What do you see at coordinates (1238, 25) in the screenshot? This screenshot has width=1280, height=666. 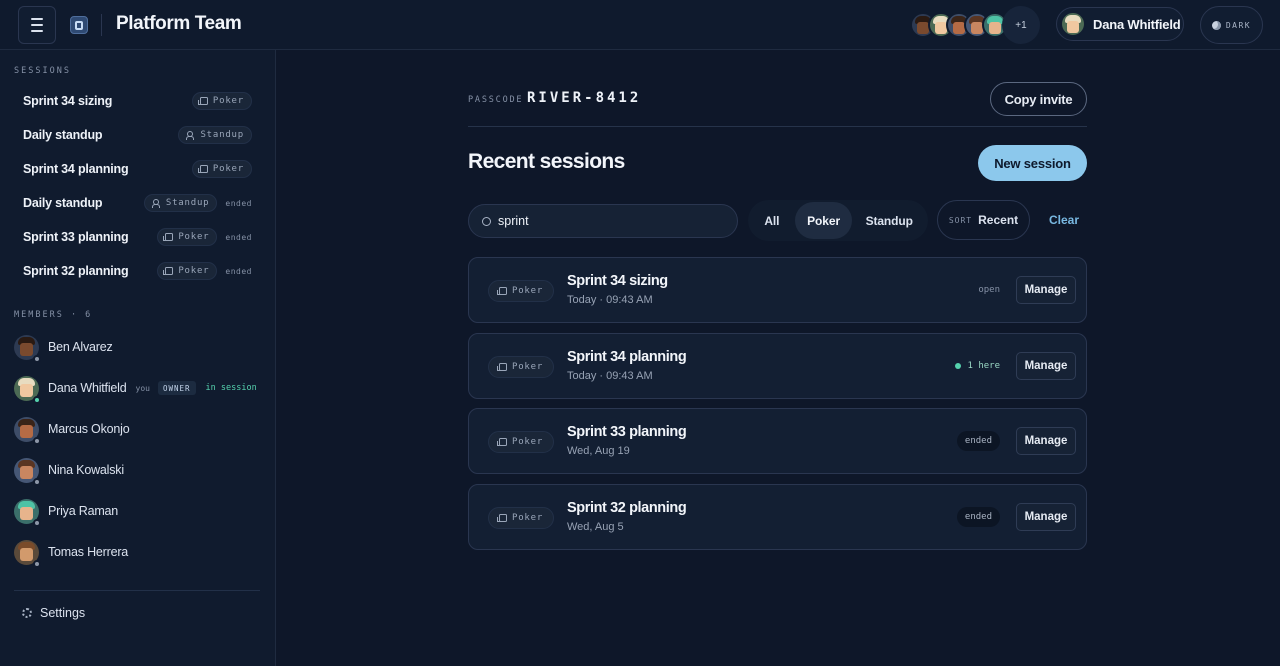 I see `theme-label: DARK` at bounding box center [1238, 25].